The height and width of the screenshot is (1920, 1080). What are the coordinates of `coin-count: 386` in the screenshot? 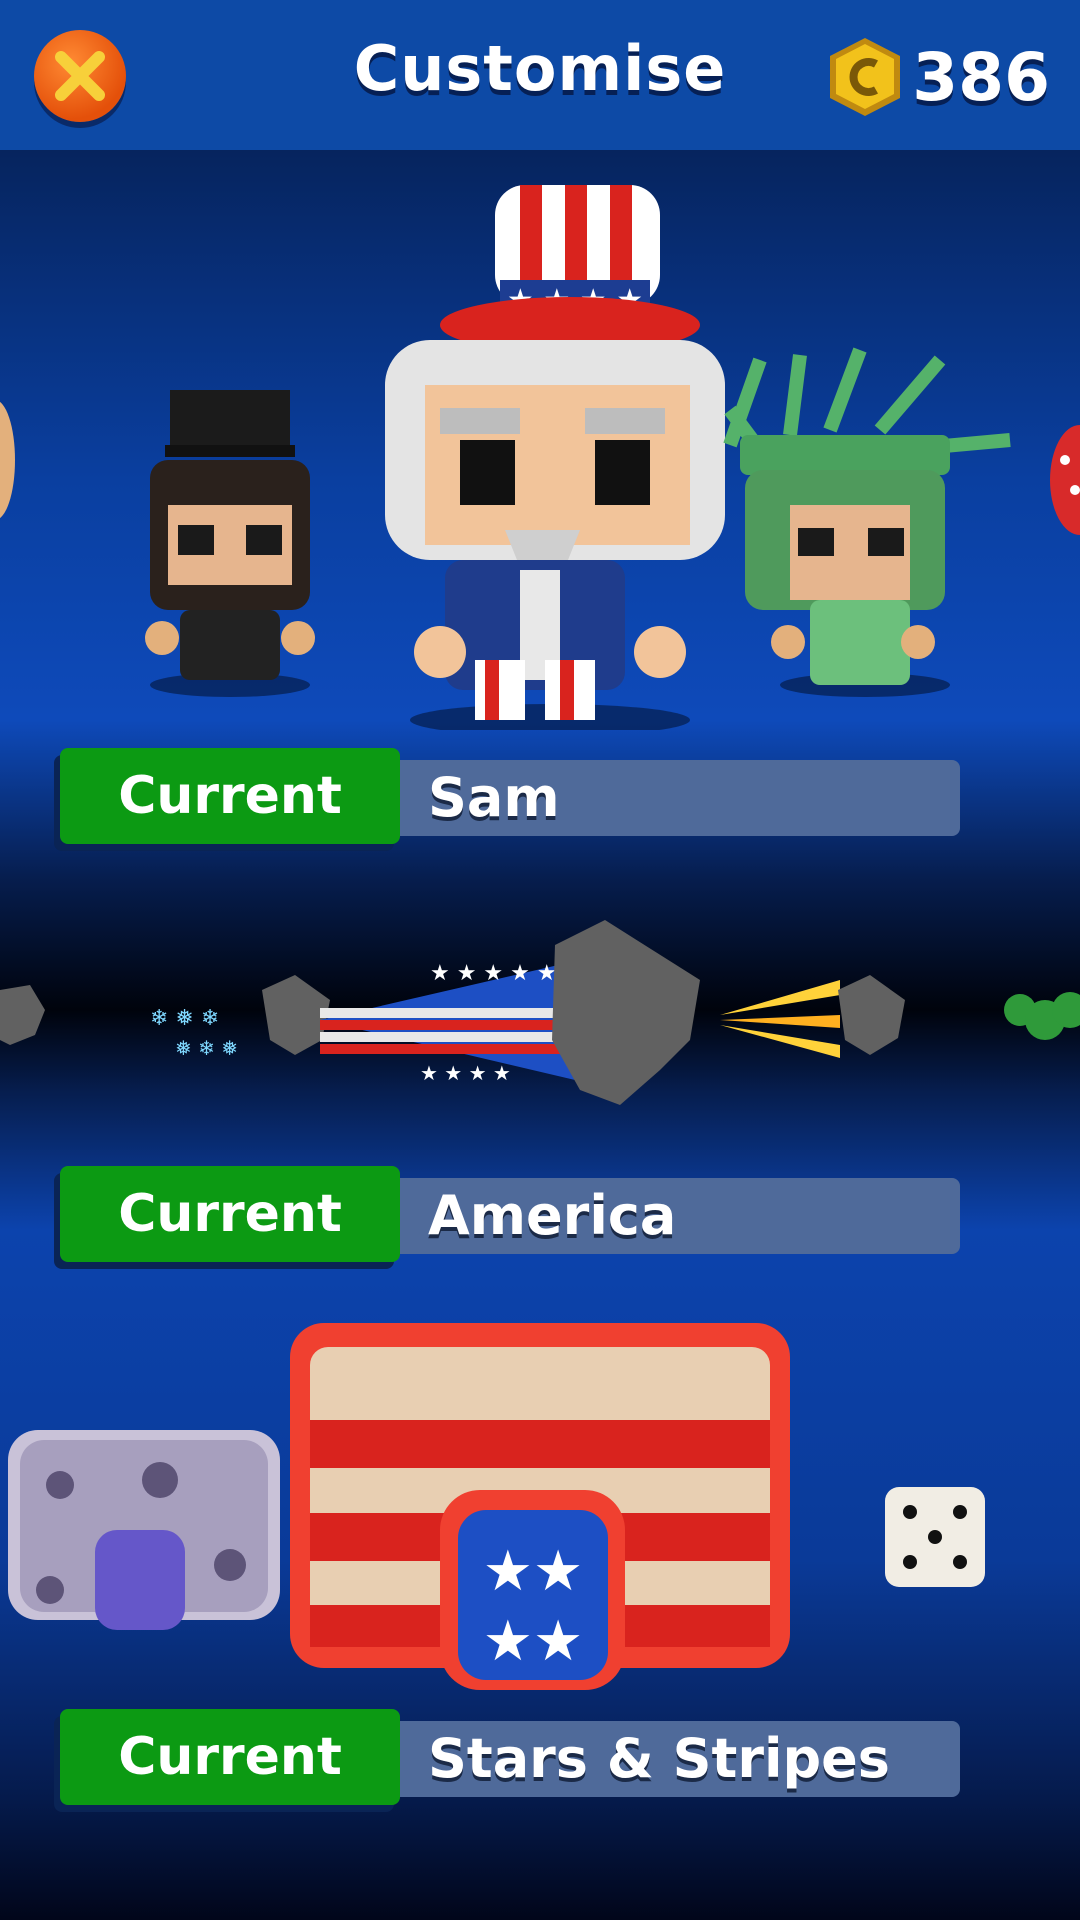 It's located at (981, 77).